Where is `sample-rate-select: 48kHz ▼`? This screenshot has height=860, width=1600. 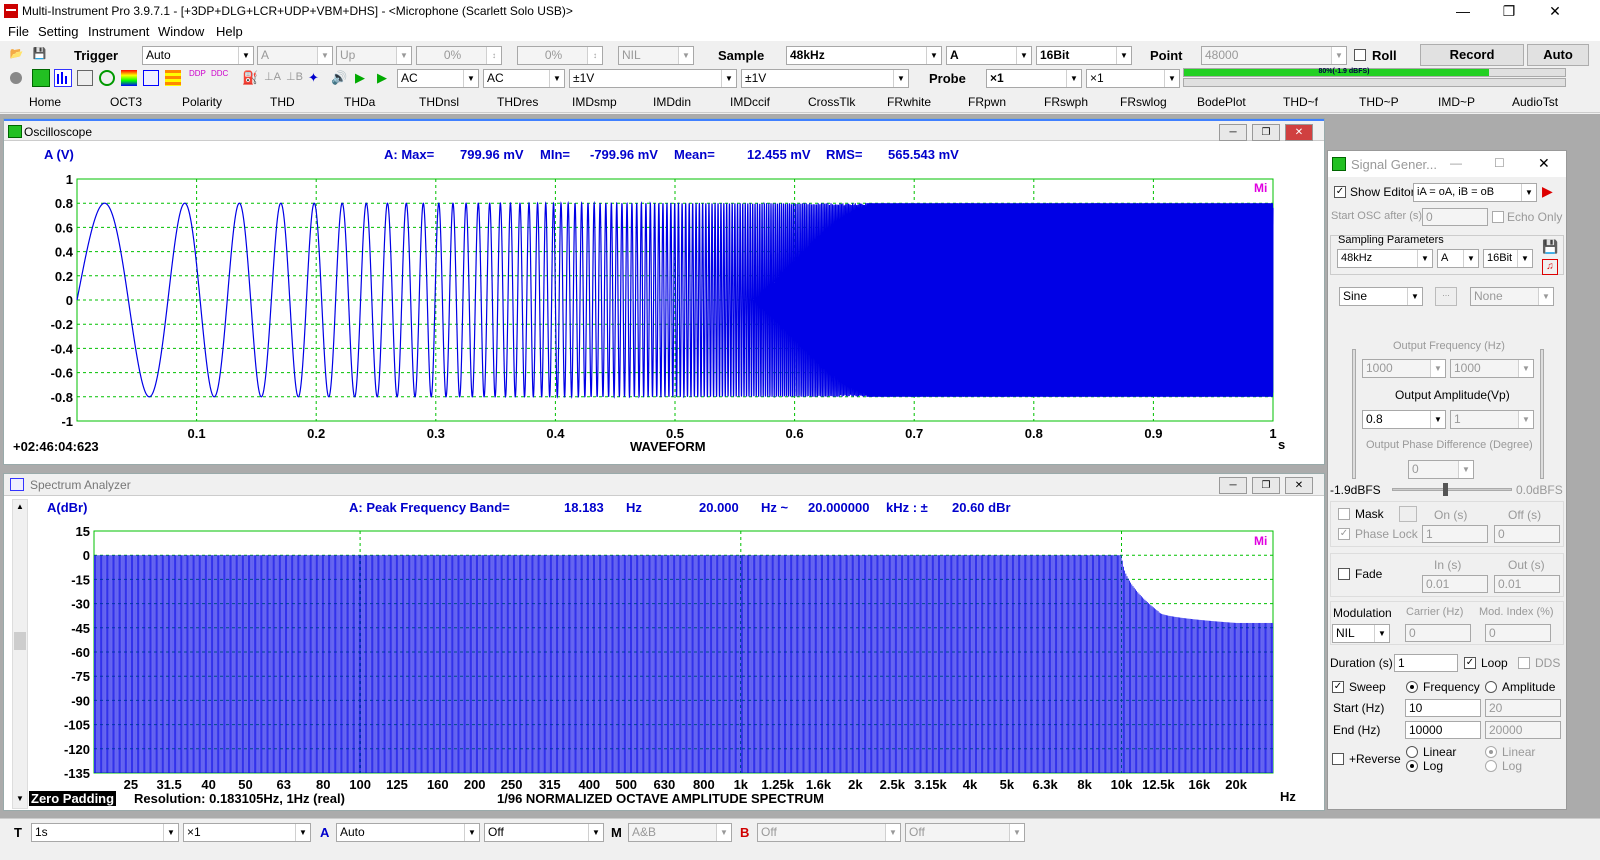
sample-rate-select: 48kHz ▼ is located at coordinates (864, 55).